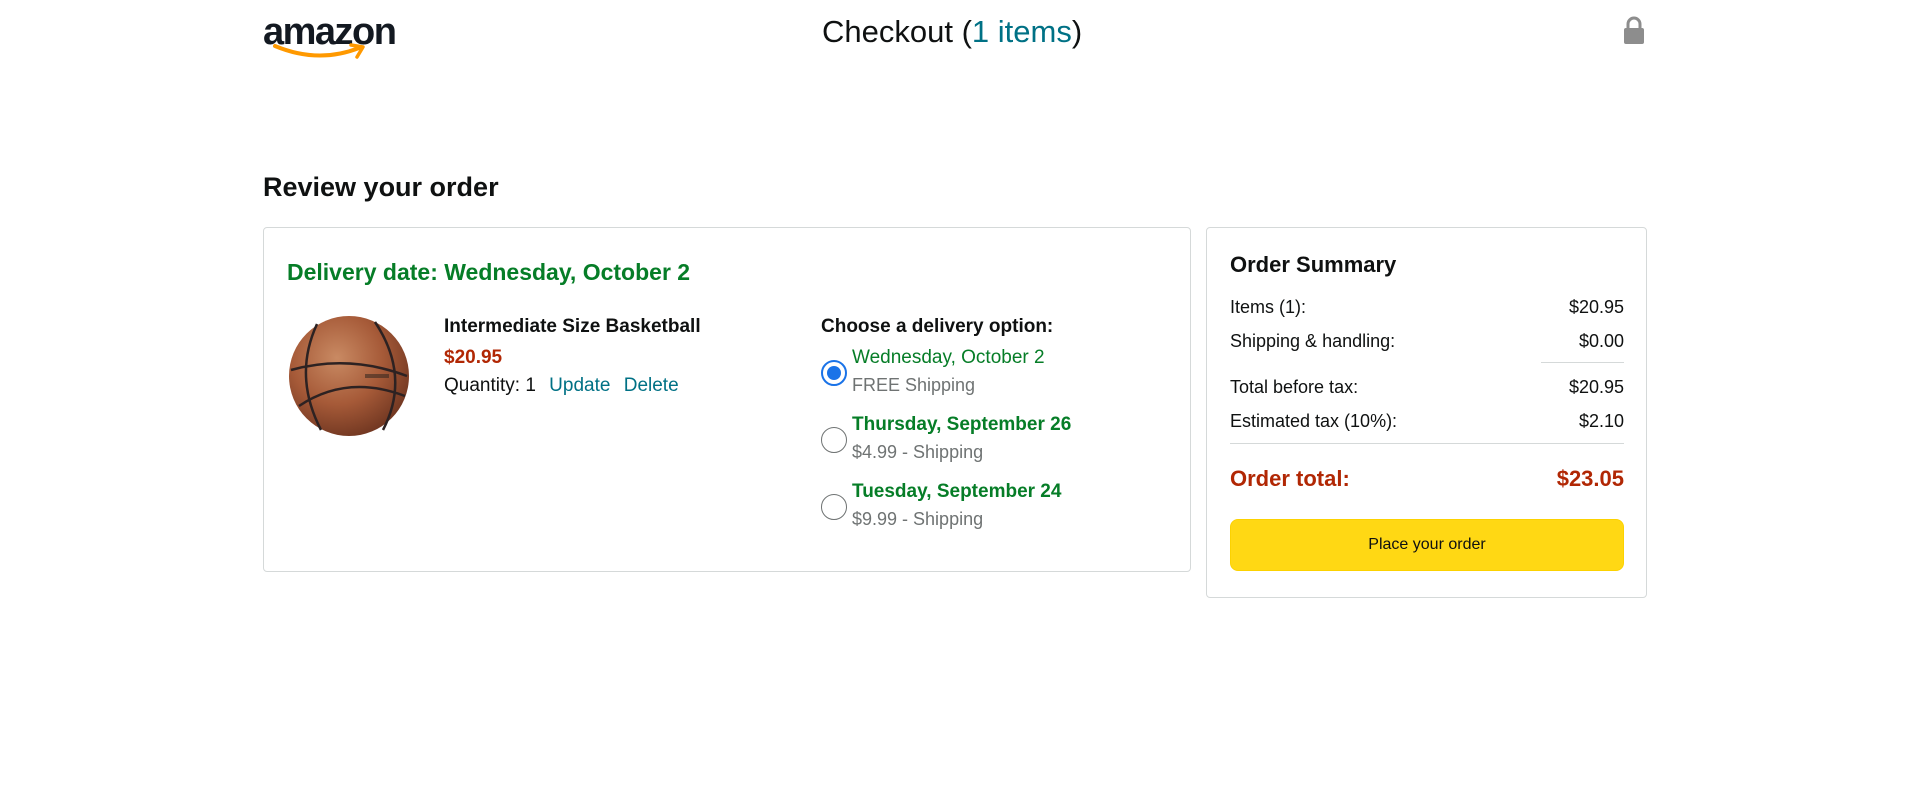  I want to click on header: amazon Checkout (1 items), so click(954, 35).